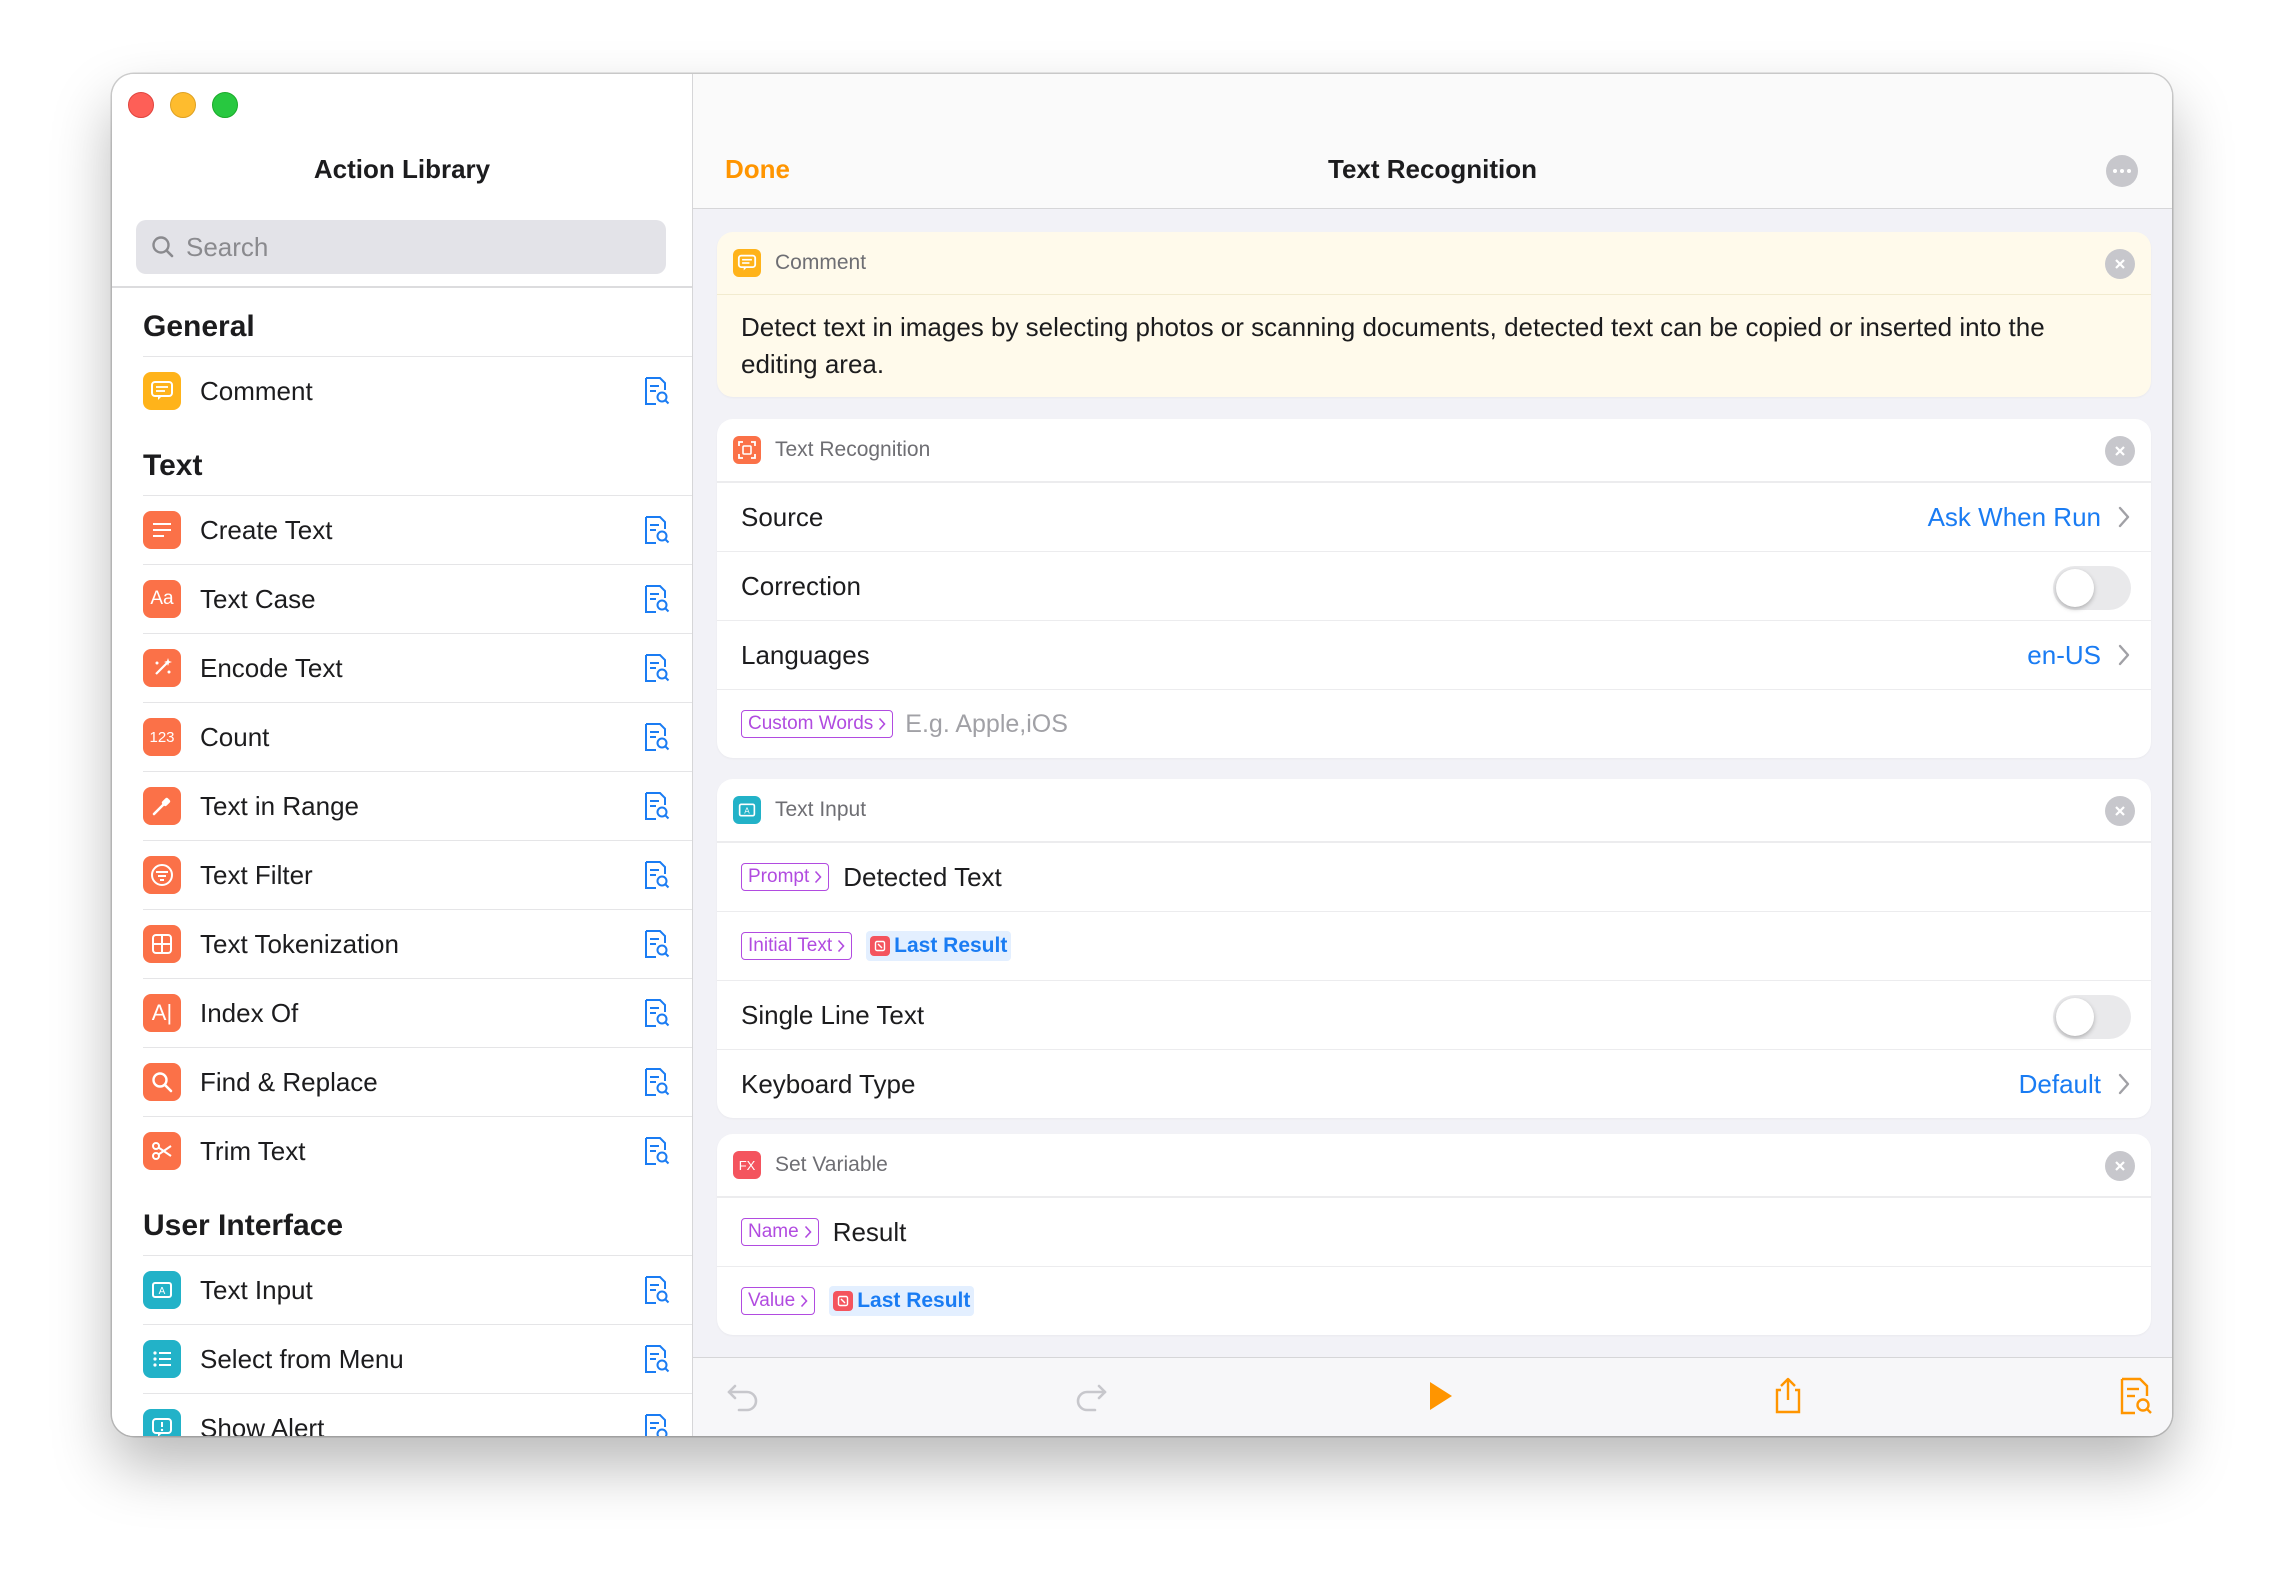 The image size is (2284, 1584). Describe the element at coordinates (256, 390) in the screenshot. I see `action-item-label: Comment` at that location.